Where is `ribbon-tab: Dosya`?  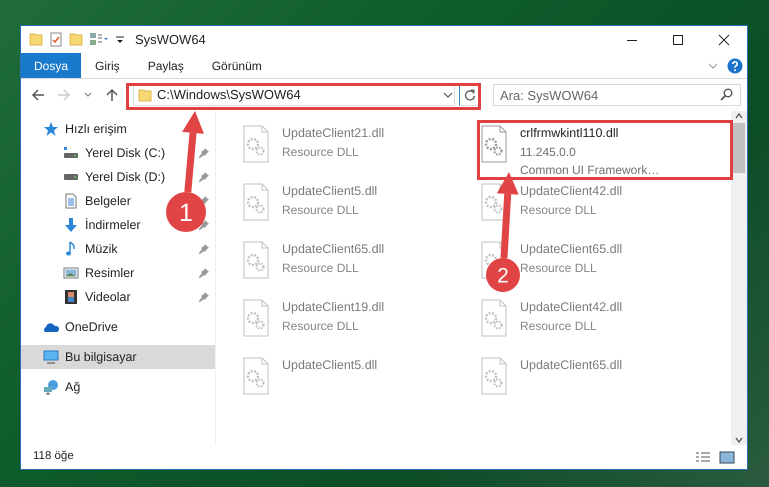 ribbon-tab: Dosya is located at coordinates (51, 65).